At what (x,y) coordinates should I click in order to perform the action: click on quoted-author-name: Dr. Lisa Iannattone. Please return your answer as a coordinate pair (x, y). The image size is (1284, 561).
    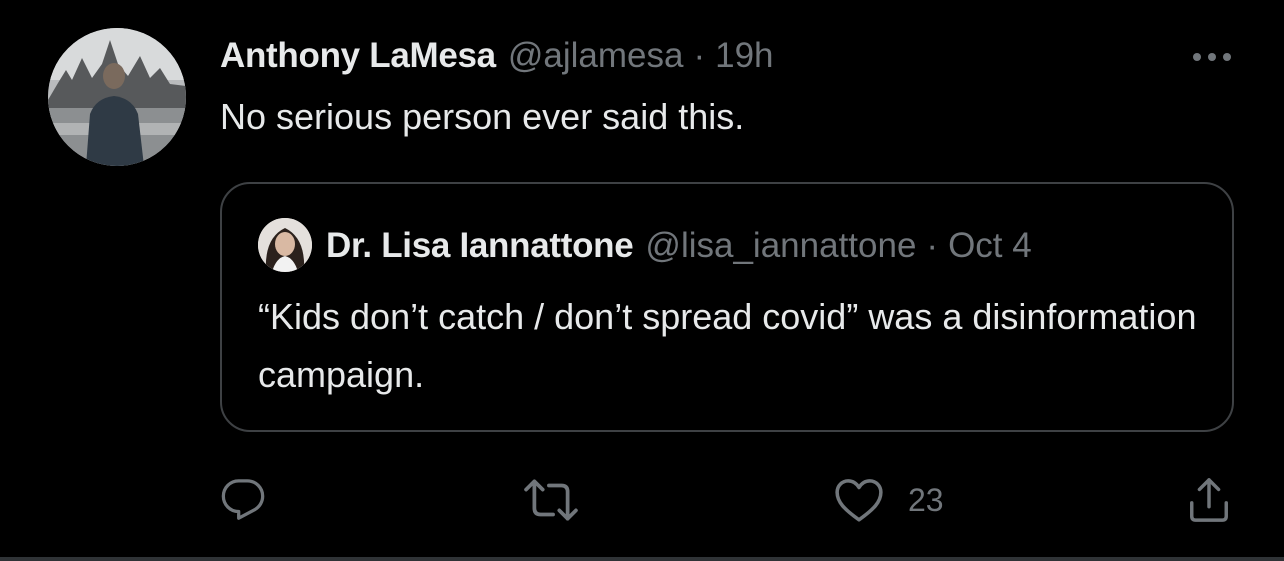
    Looking at the image, I should click on (480, 246).